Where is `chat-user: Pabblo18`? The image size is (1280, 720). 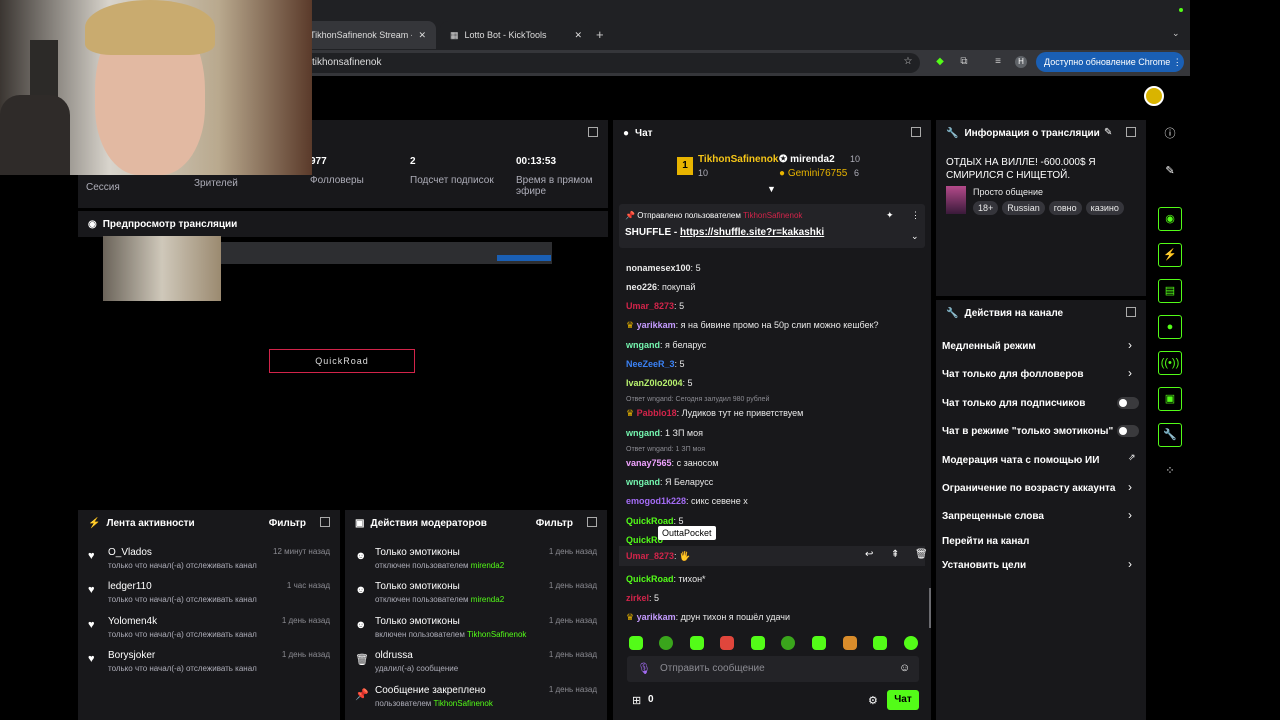
chat-user: Pabblo18 is located at coordinates (657, 413).